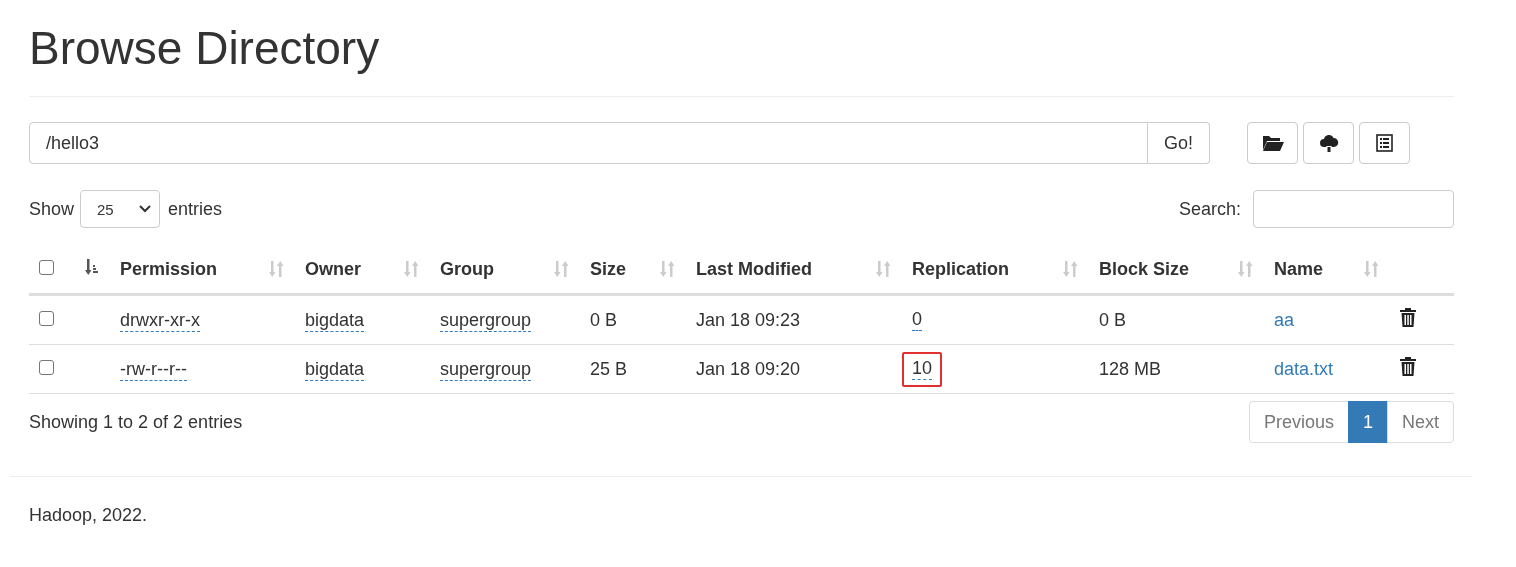 The image size is (1516, 567). I want to click on entries-label: entries, so click(195, 209).